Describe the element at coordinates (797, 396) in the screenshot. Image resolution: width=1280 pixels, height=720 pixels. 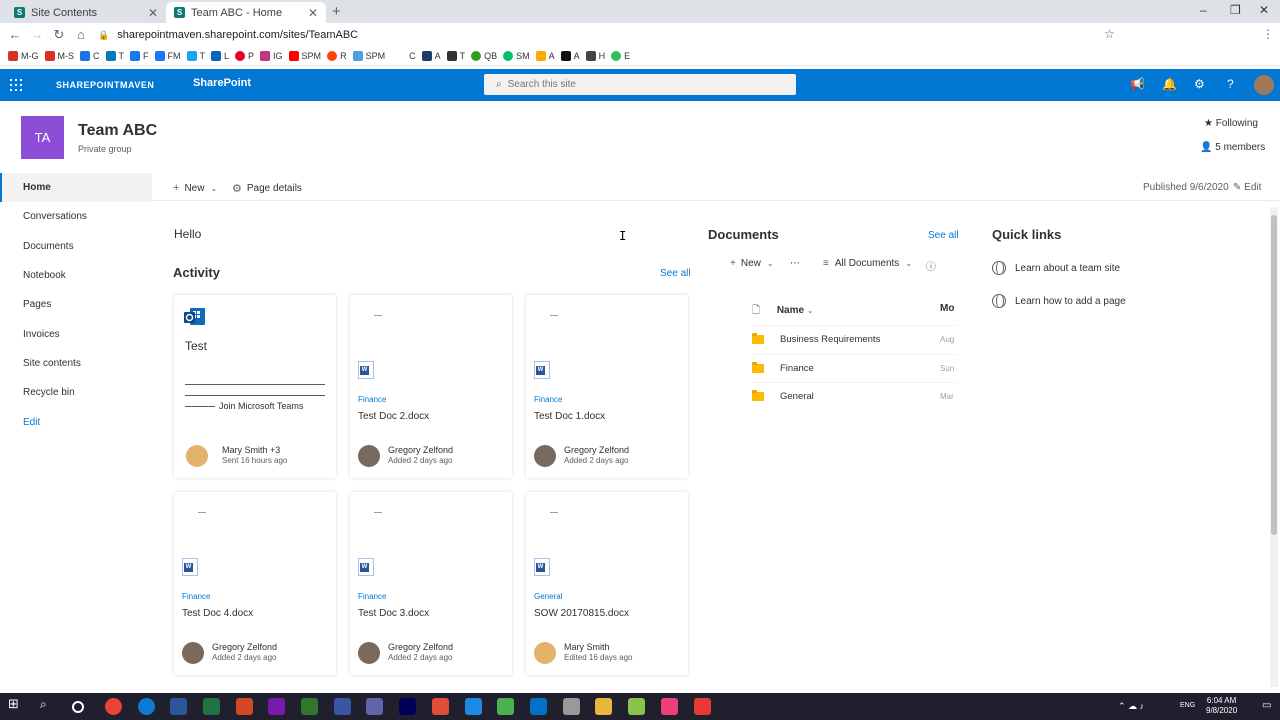
I see `folder-name: General` at that location.